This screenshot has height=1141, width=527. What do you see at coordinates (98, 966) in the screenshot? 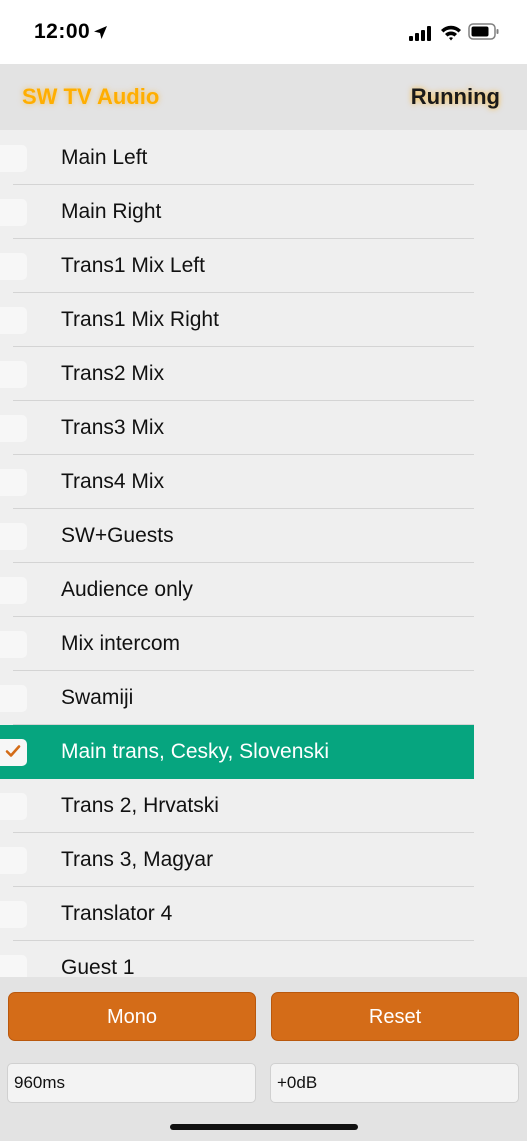
I see `channel-label: Guest 1` at bounding box center [98, 966].